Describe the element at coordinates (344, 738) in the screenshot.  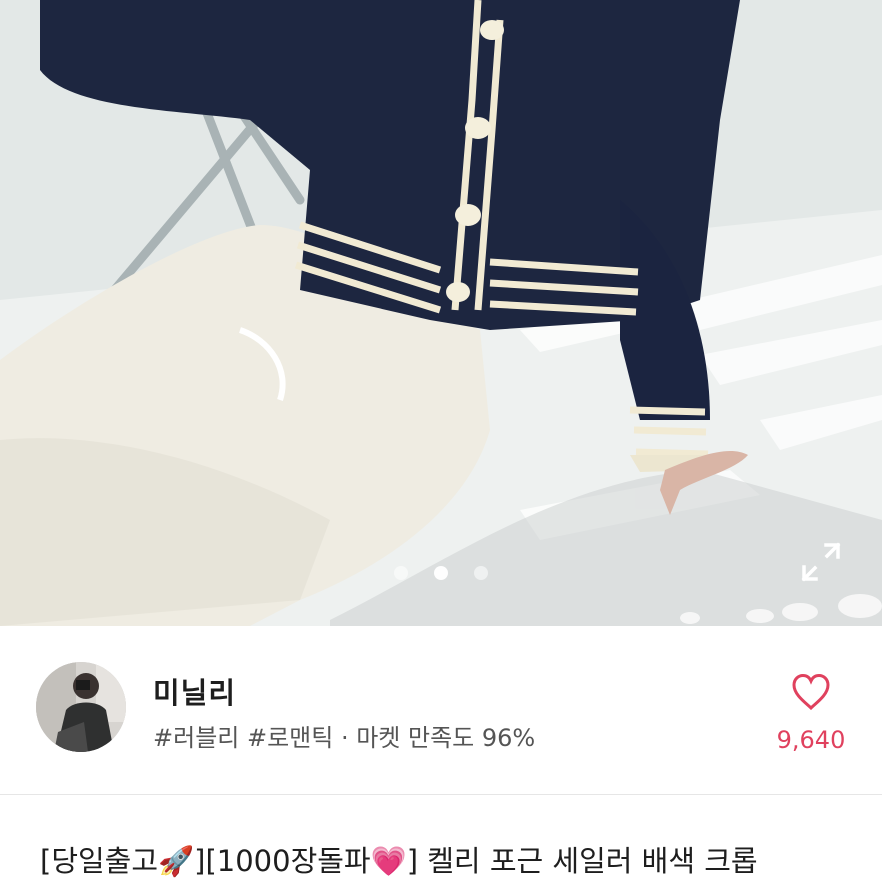
I see `seller-tags: #러블리 #로맨틱 · 마켓 만족도 96%` at that location.